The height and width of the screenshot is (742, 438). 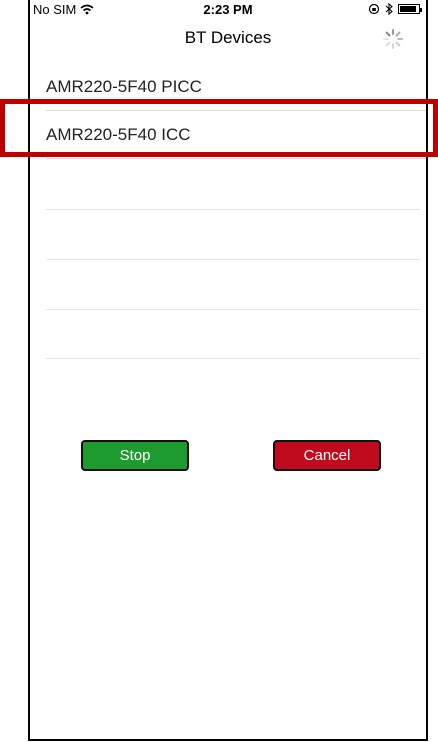 I want to click on status-time: 2:23 PM, so click(x=228, y=9).